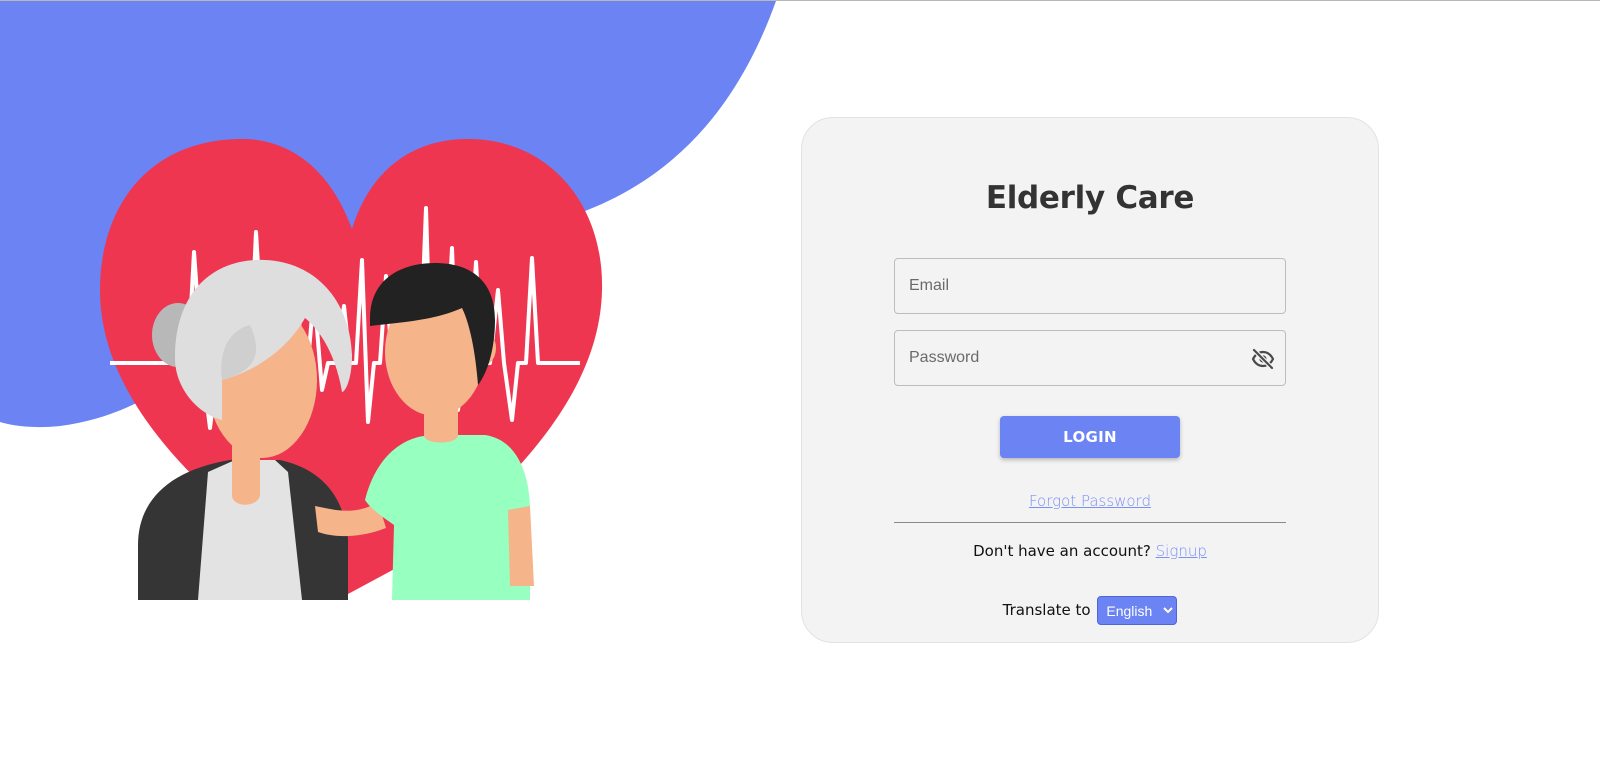 The height and width of the screenshot is (769, 1600). I want to click on login-button: LOGIN, so click(1090, 437).